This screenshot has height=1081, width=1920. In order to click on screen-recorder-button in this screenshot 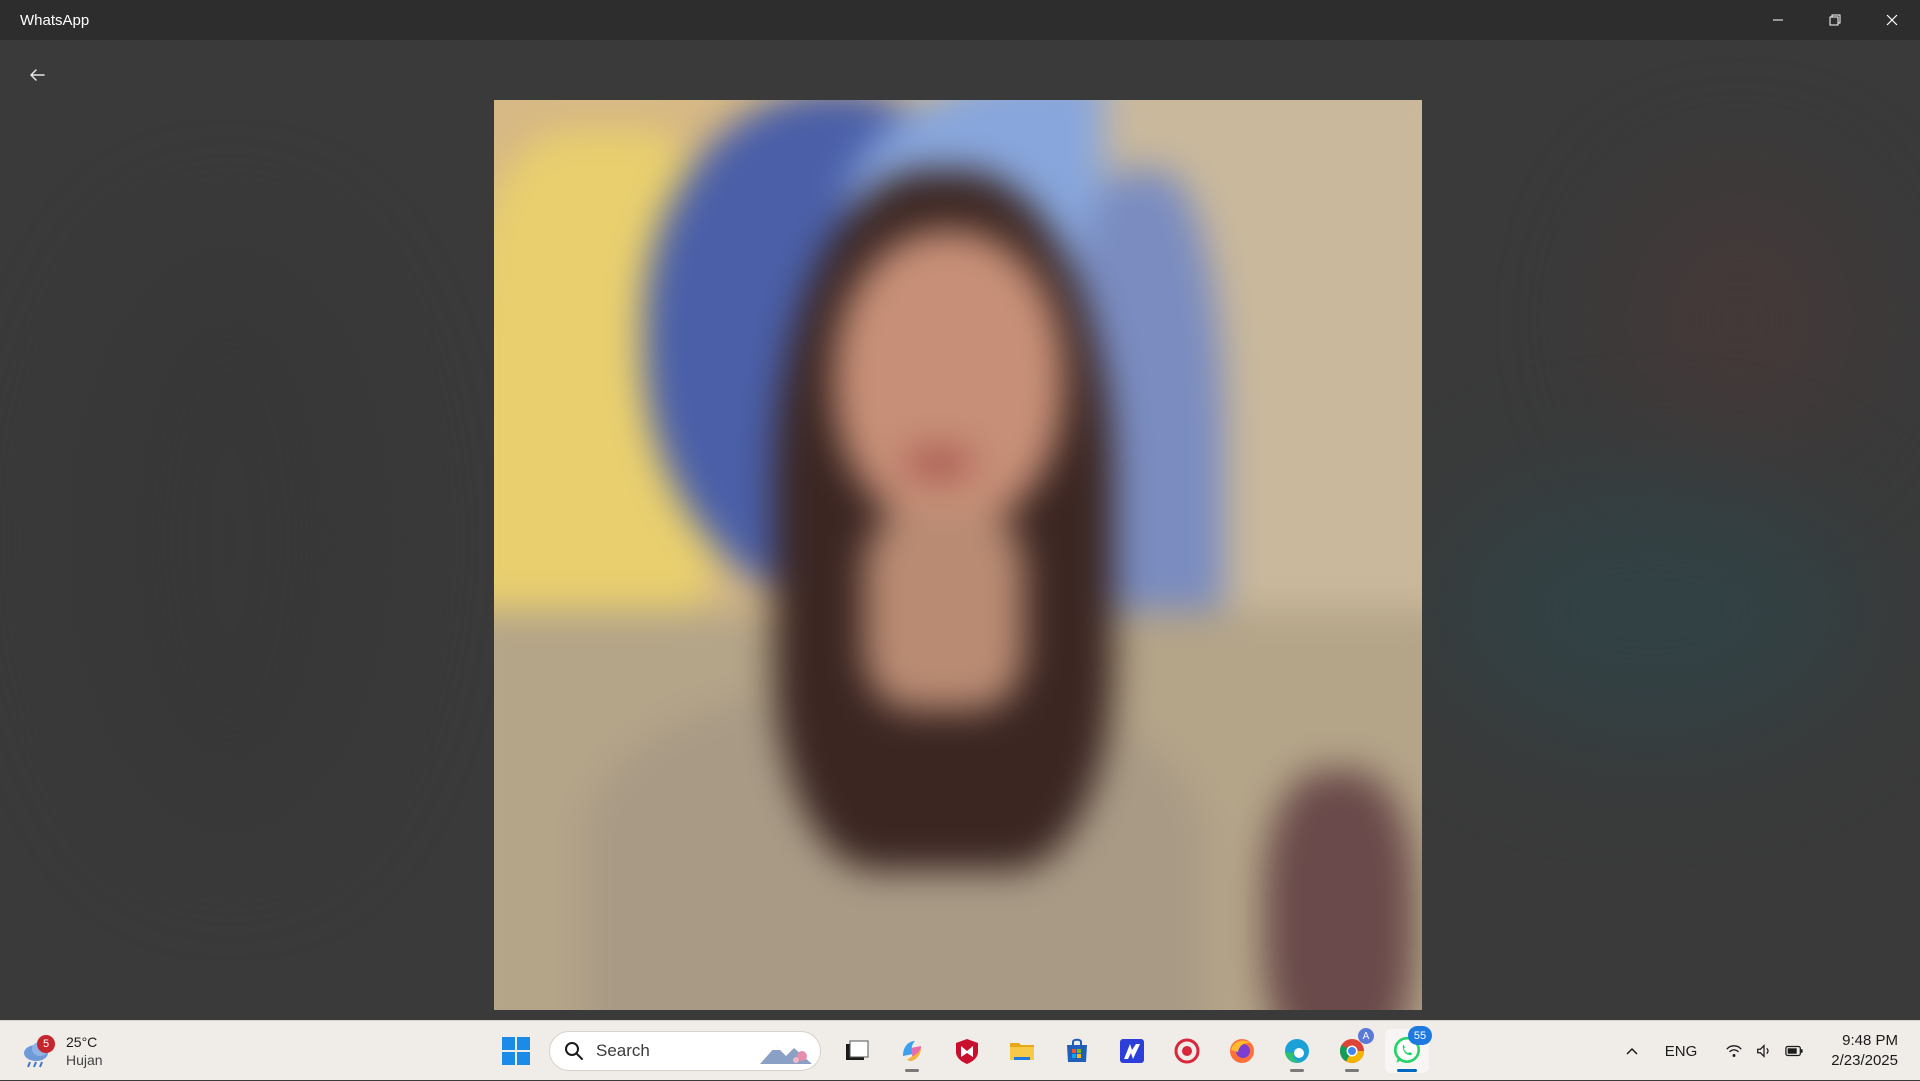, I will do `click(1187, 1051)`.